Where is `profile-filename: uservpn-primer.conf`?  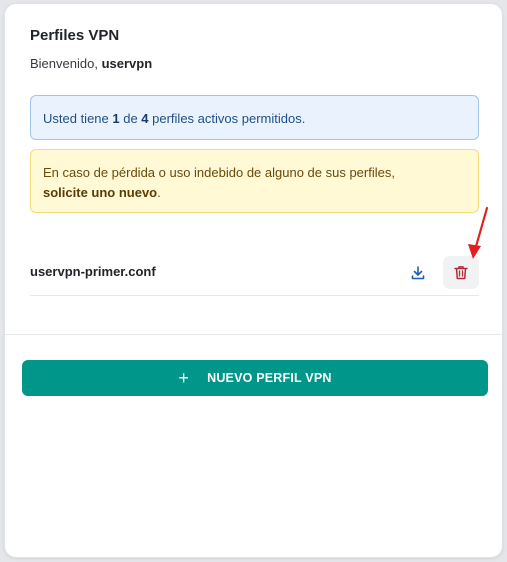 profile-filename: uservpn-primer.conf is located at coordinates (93, 271).